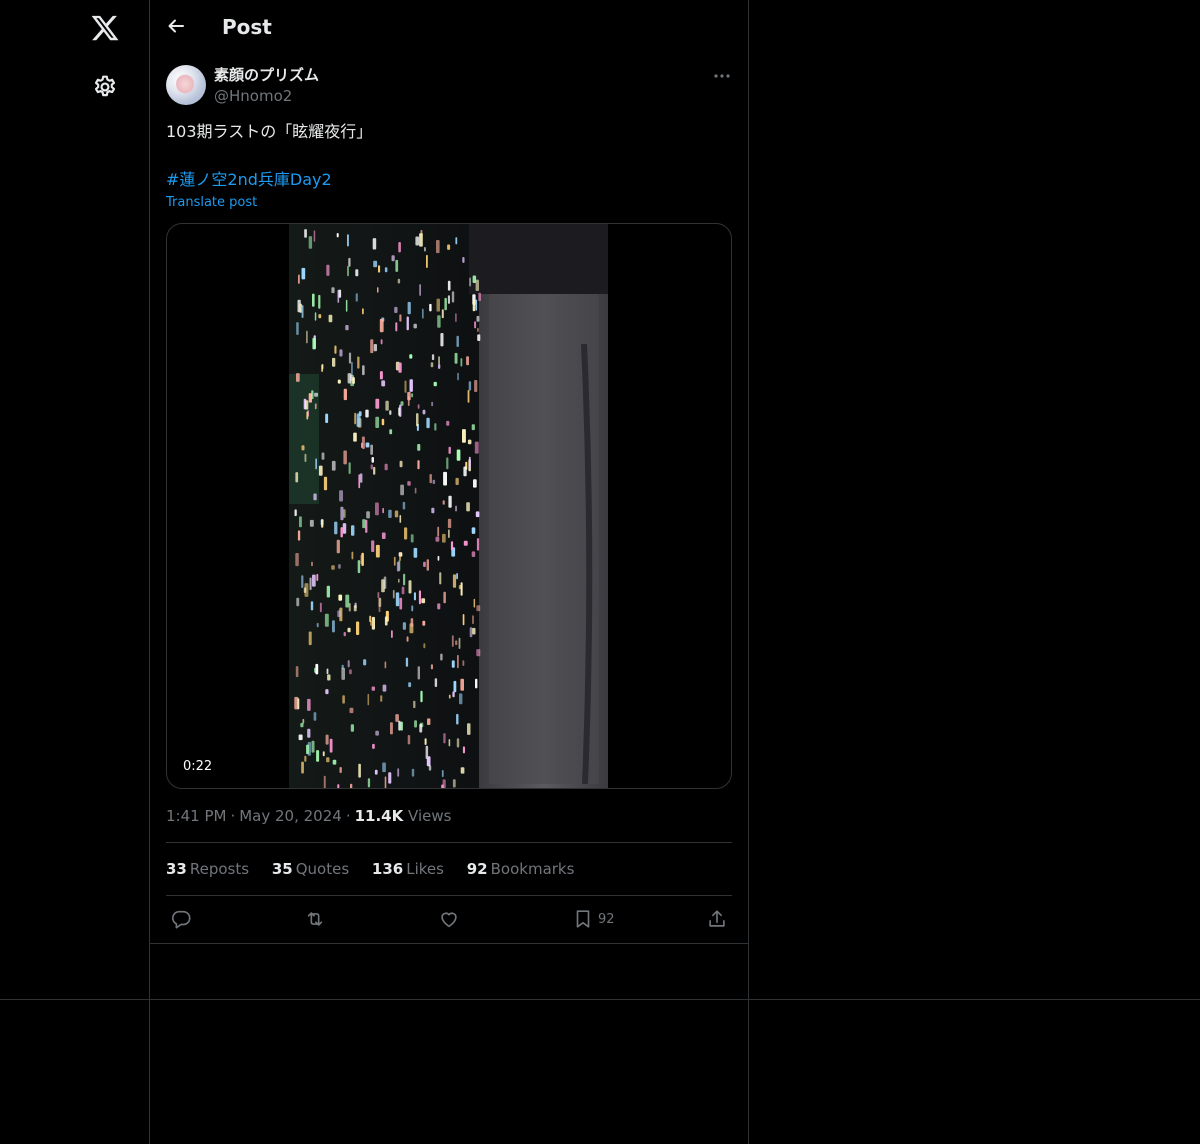 The height and width of the screenshot is (1144, 1200). I want to click on video-frame, so click(448, 506).